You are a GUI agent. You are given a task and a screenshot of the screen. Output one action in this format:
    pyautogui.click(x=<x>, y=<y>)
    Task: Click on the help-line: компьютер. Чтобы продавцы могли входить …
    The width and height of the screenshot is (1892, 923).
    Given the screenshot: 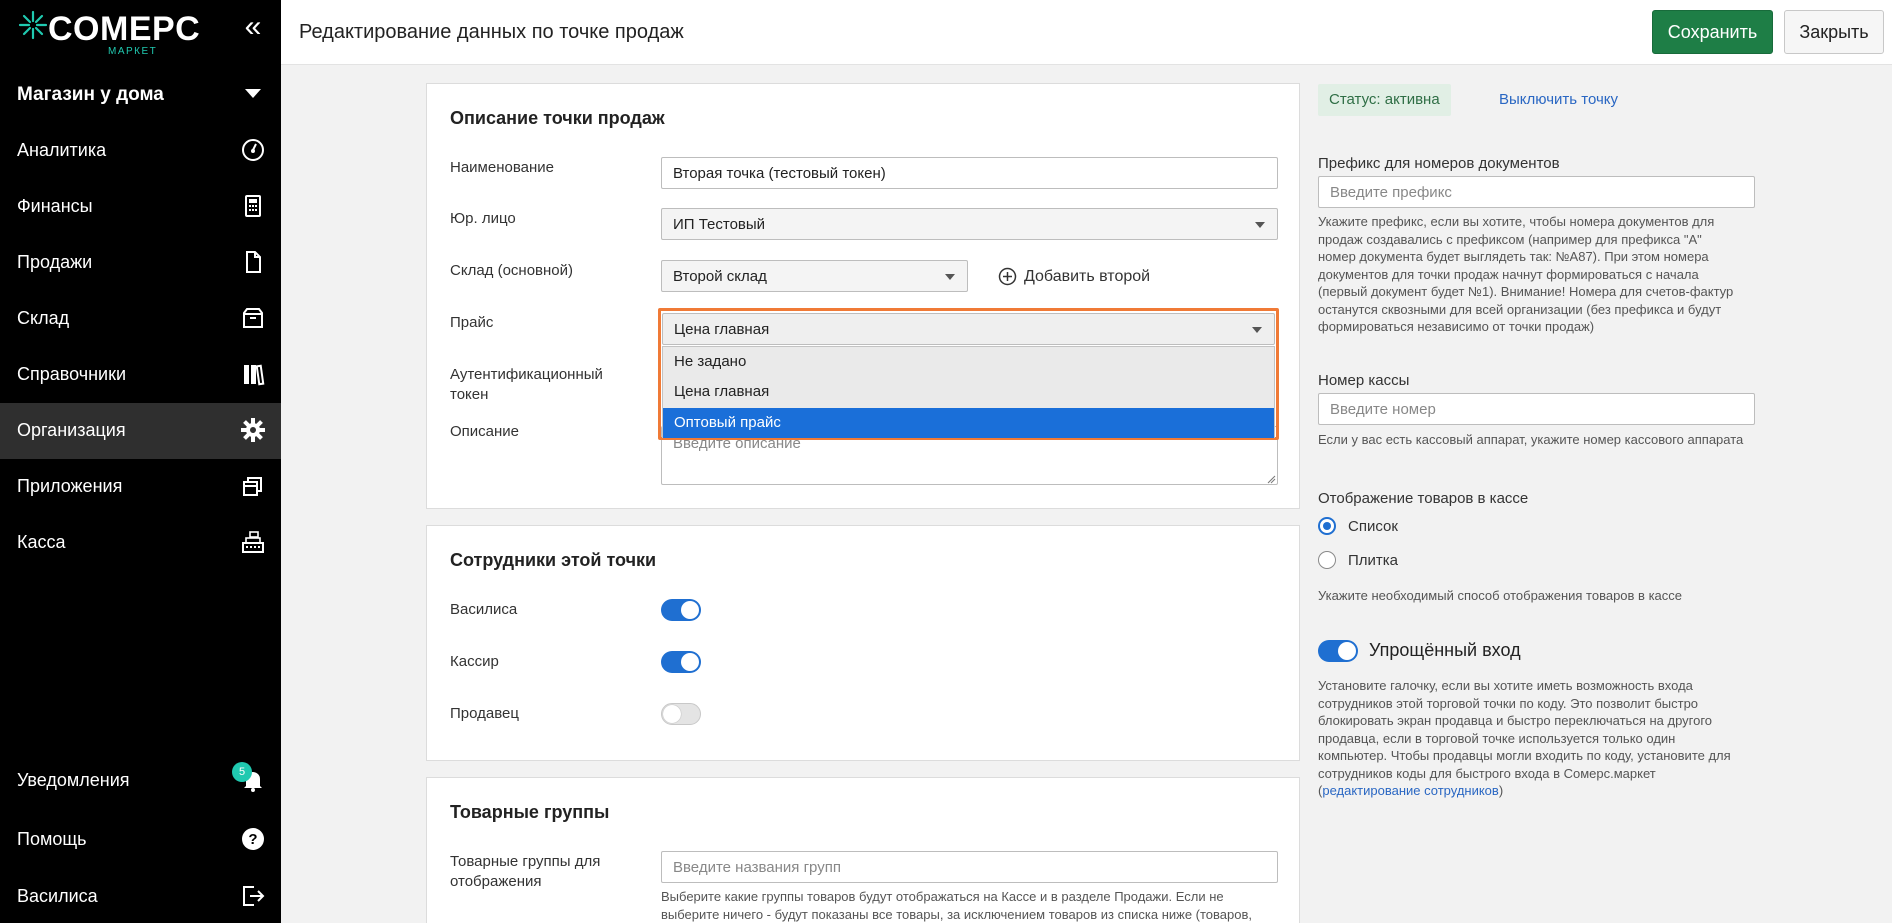 What is the action you would take?
    pyautogui.click(x=1524, y=755)
    